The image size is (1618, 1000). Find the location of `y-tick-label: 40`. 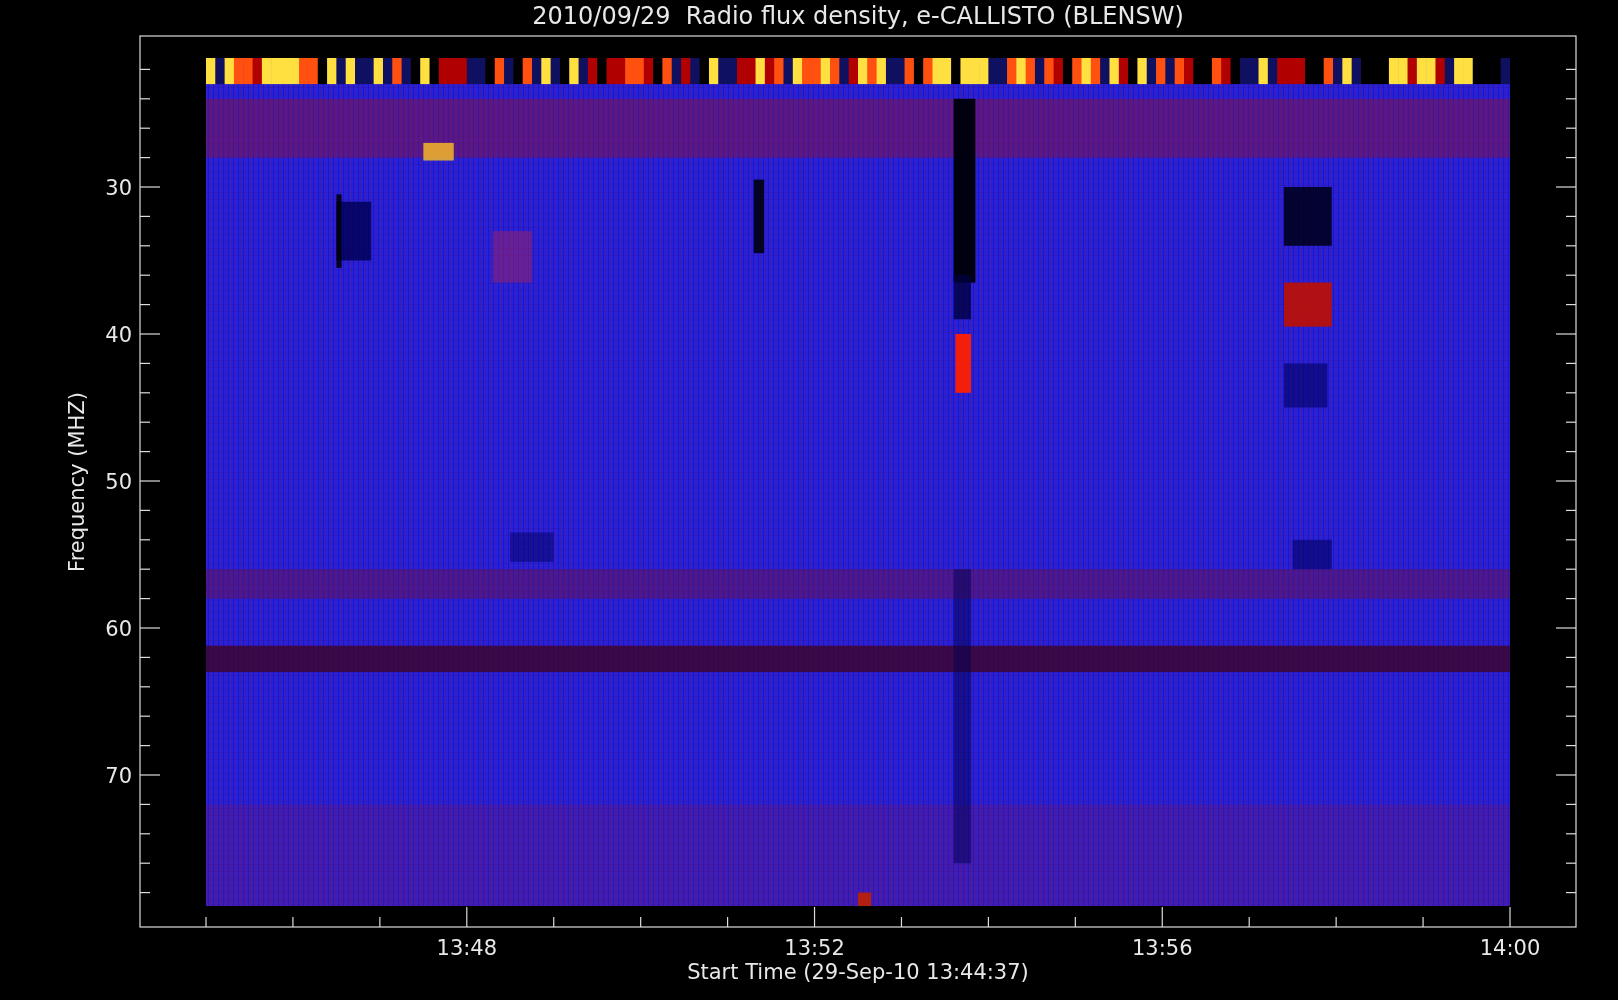

y-tick-label: 40 is located at coordinates (118, 335).